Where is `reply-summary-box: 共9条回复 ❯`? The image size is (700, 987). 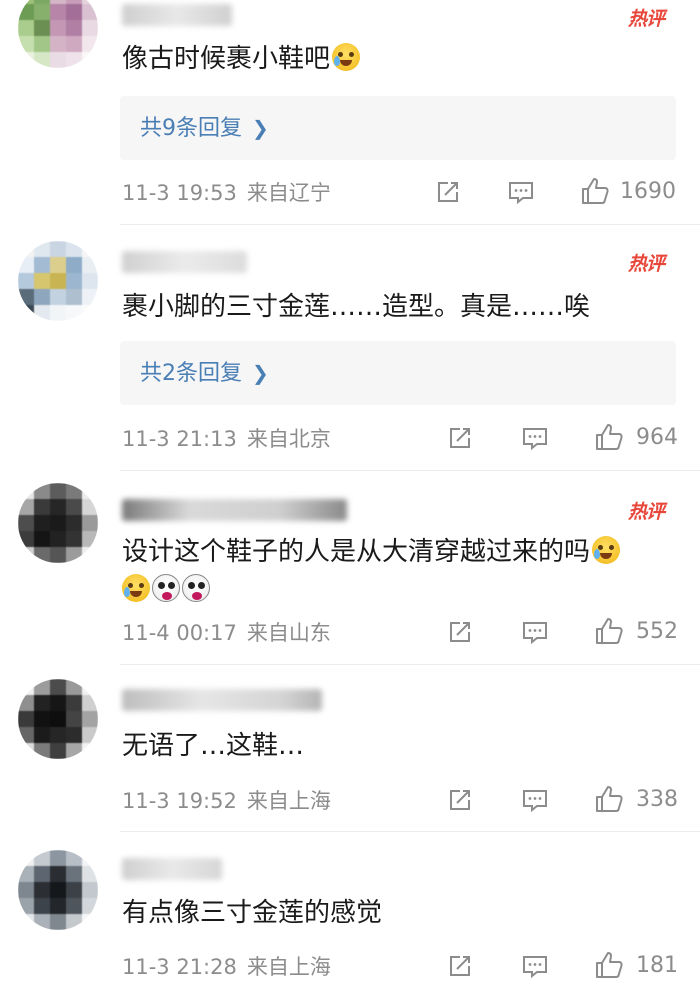
reply-summary-box: 共9条回复 ❯ is located at coordinates (398, 128).